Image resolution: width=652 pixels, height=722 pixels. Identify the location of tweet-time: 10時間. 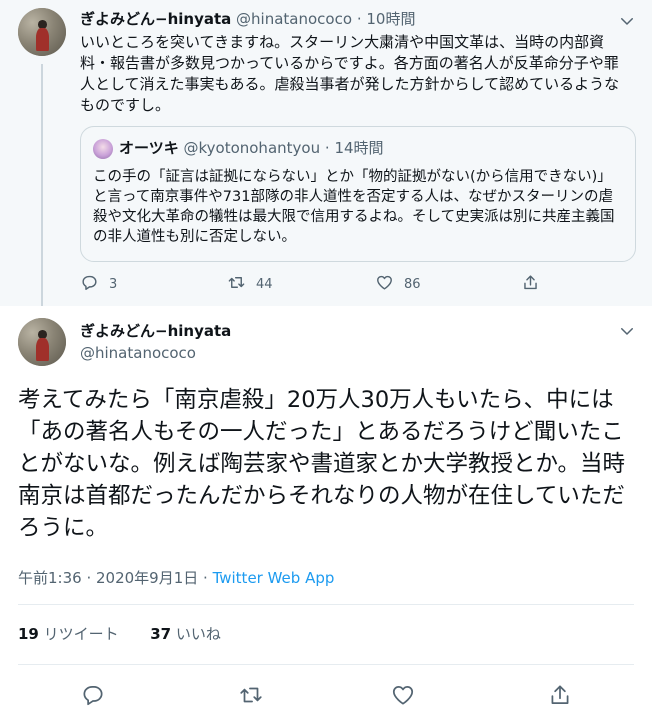
(390, 19).